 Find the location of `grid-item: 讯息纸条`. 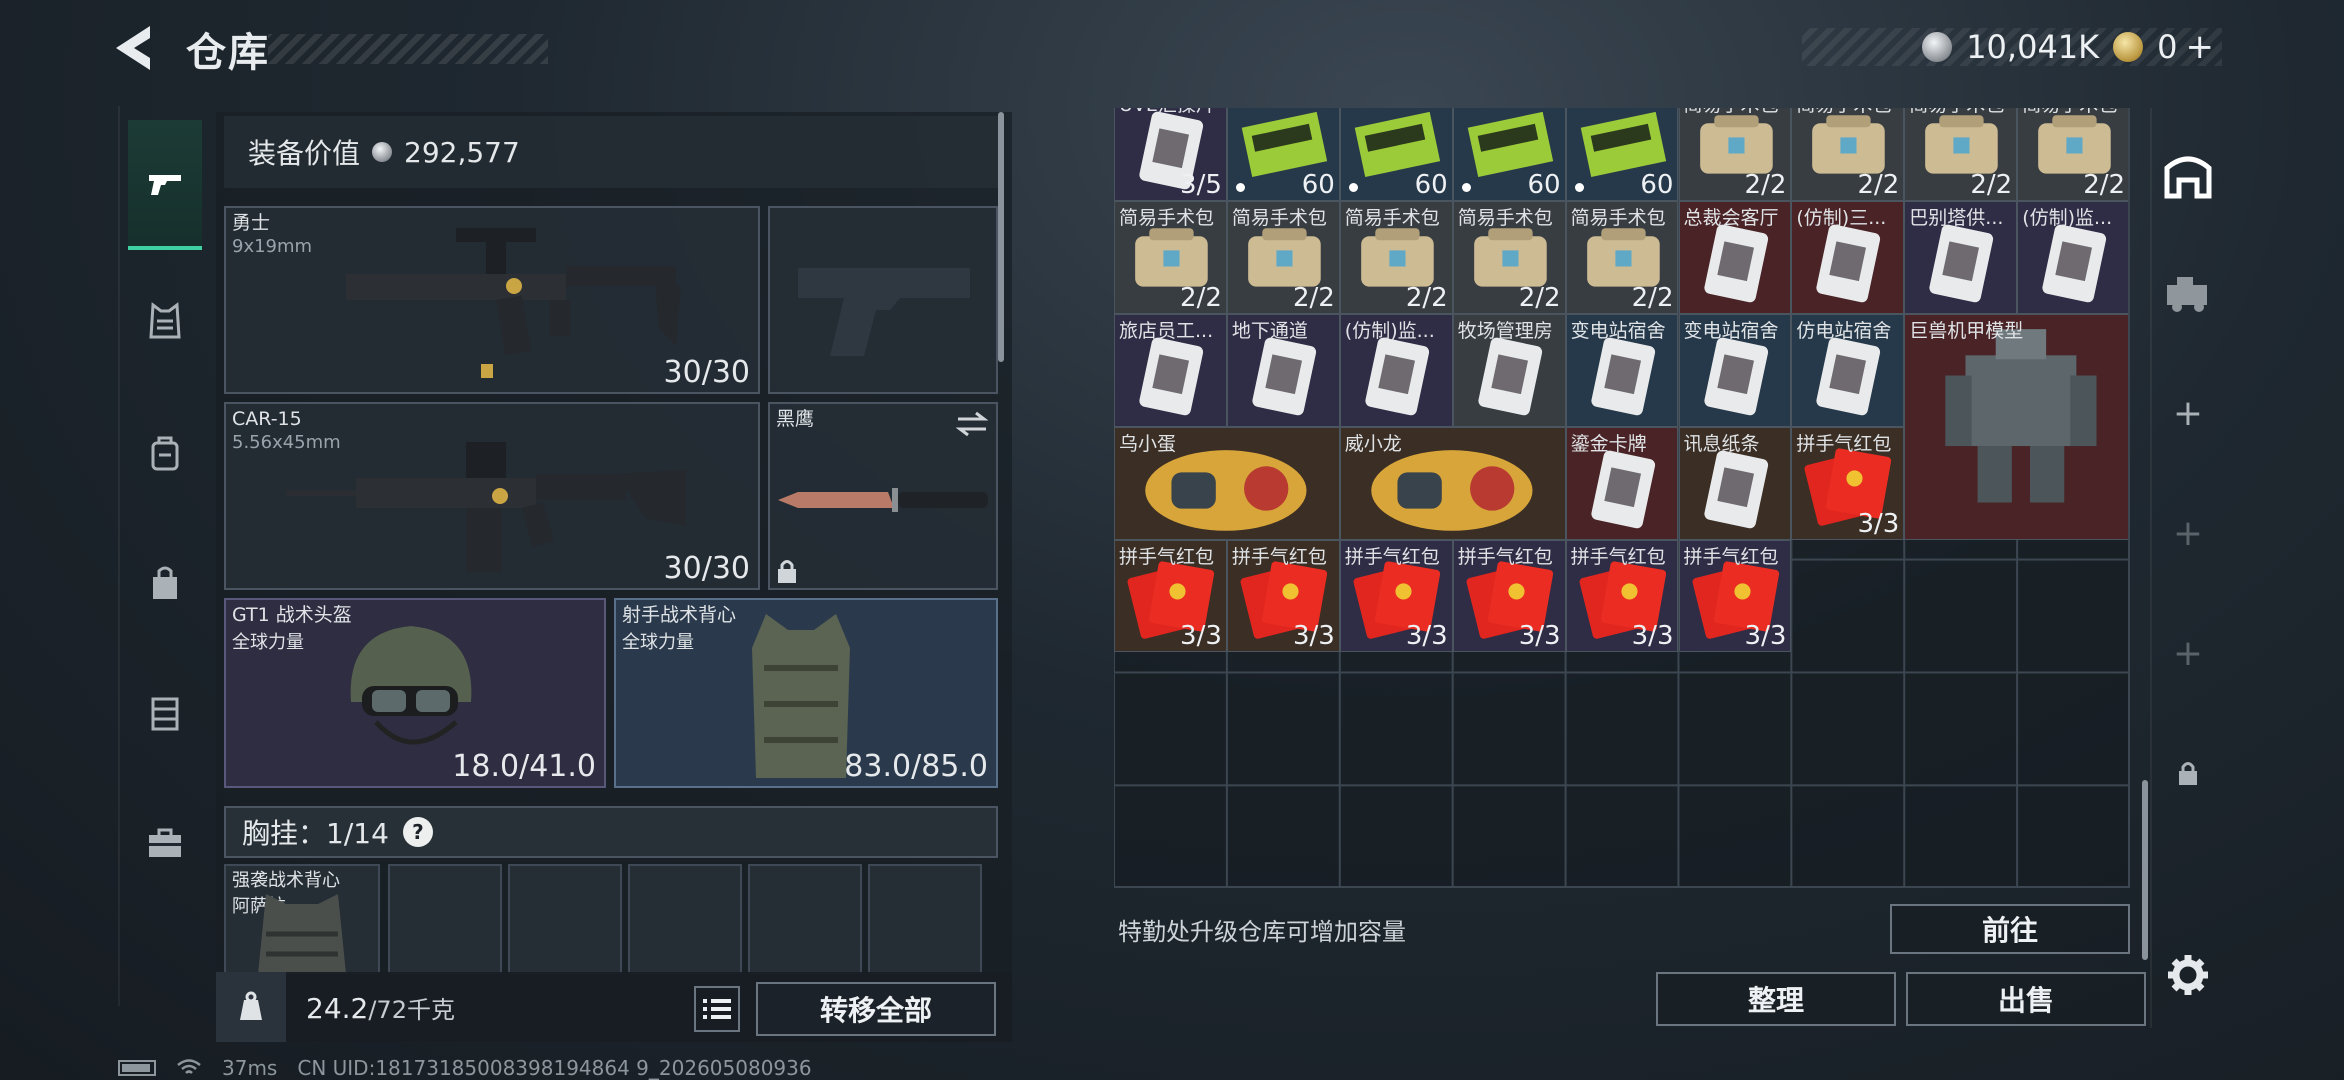

grid-item: 讯息纸条 is located at coordinates (1735, 483).